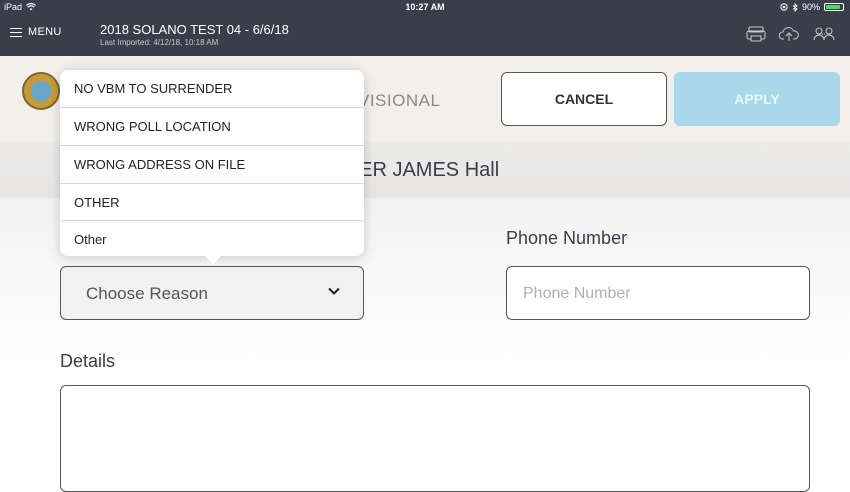  What do you see at coordinates (212, 126) in the screenshot?
I see `reason-option: WRONG POLL LOCATION` at bounding box center [212, 126].